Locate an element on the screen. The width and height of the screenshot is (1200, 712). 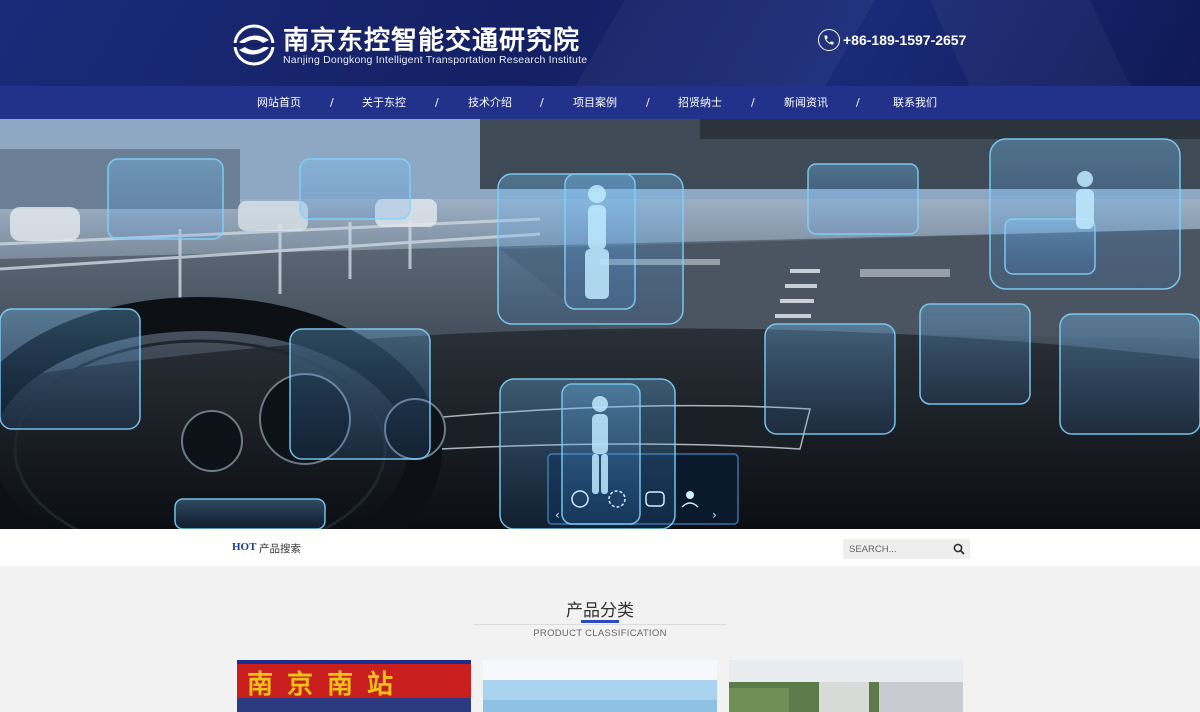
search-bar: HOT 产品搜索 is located at coordinates (600, 547).